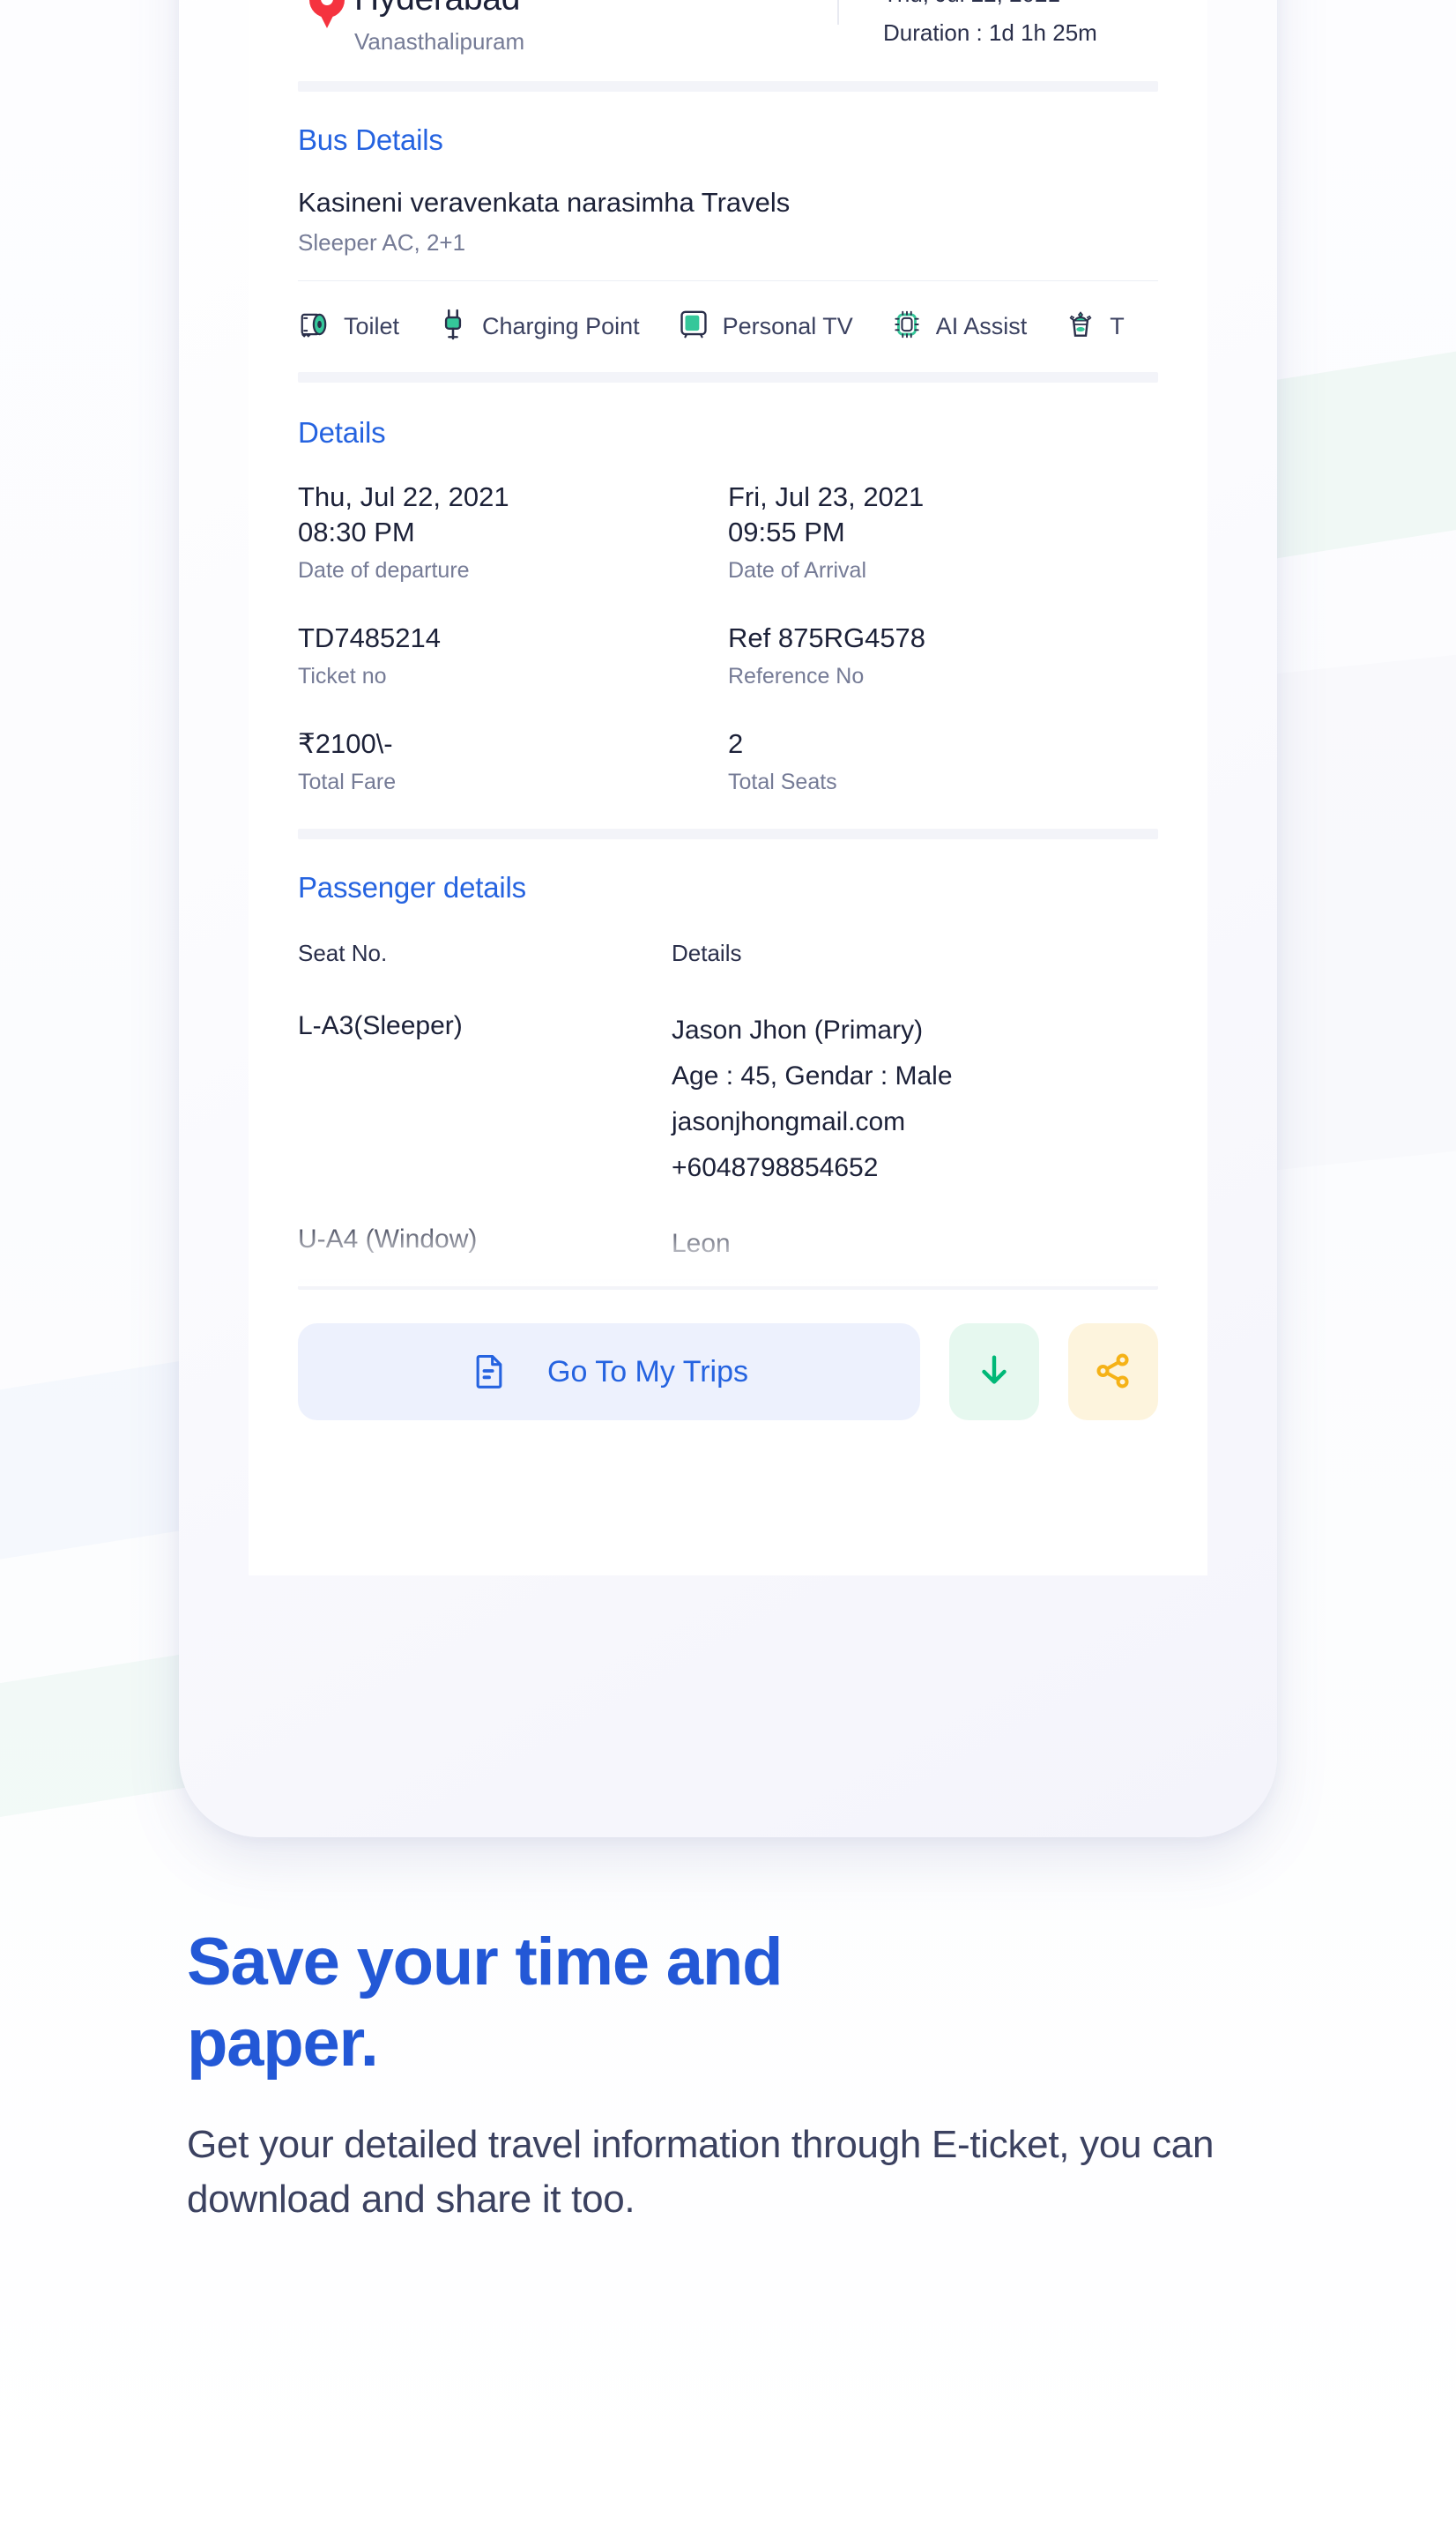  Describe the element at coordinates (382, 243) in the screenshot. I see `bus-type: Sleeper AC, 2+1` at that location.